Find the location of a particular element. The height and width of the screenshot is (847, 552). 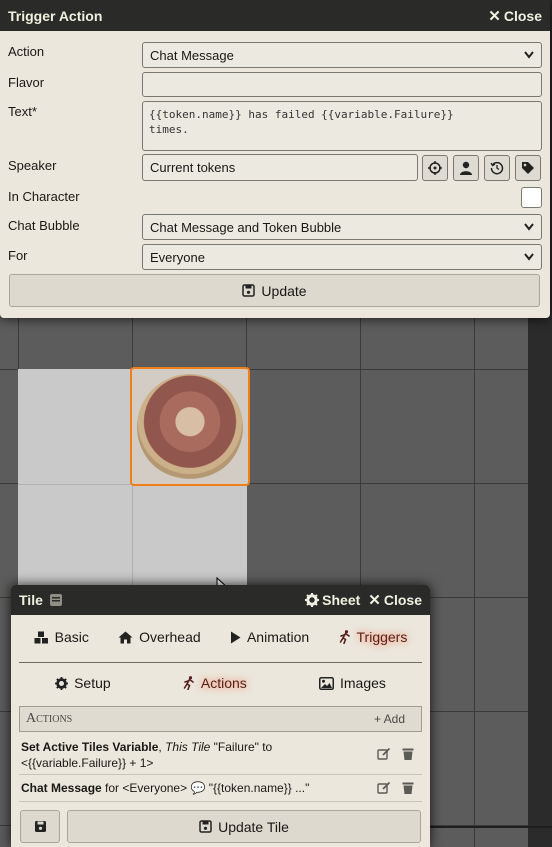

actions-list-header: Actions + Add is located at coordinates (220, 719).